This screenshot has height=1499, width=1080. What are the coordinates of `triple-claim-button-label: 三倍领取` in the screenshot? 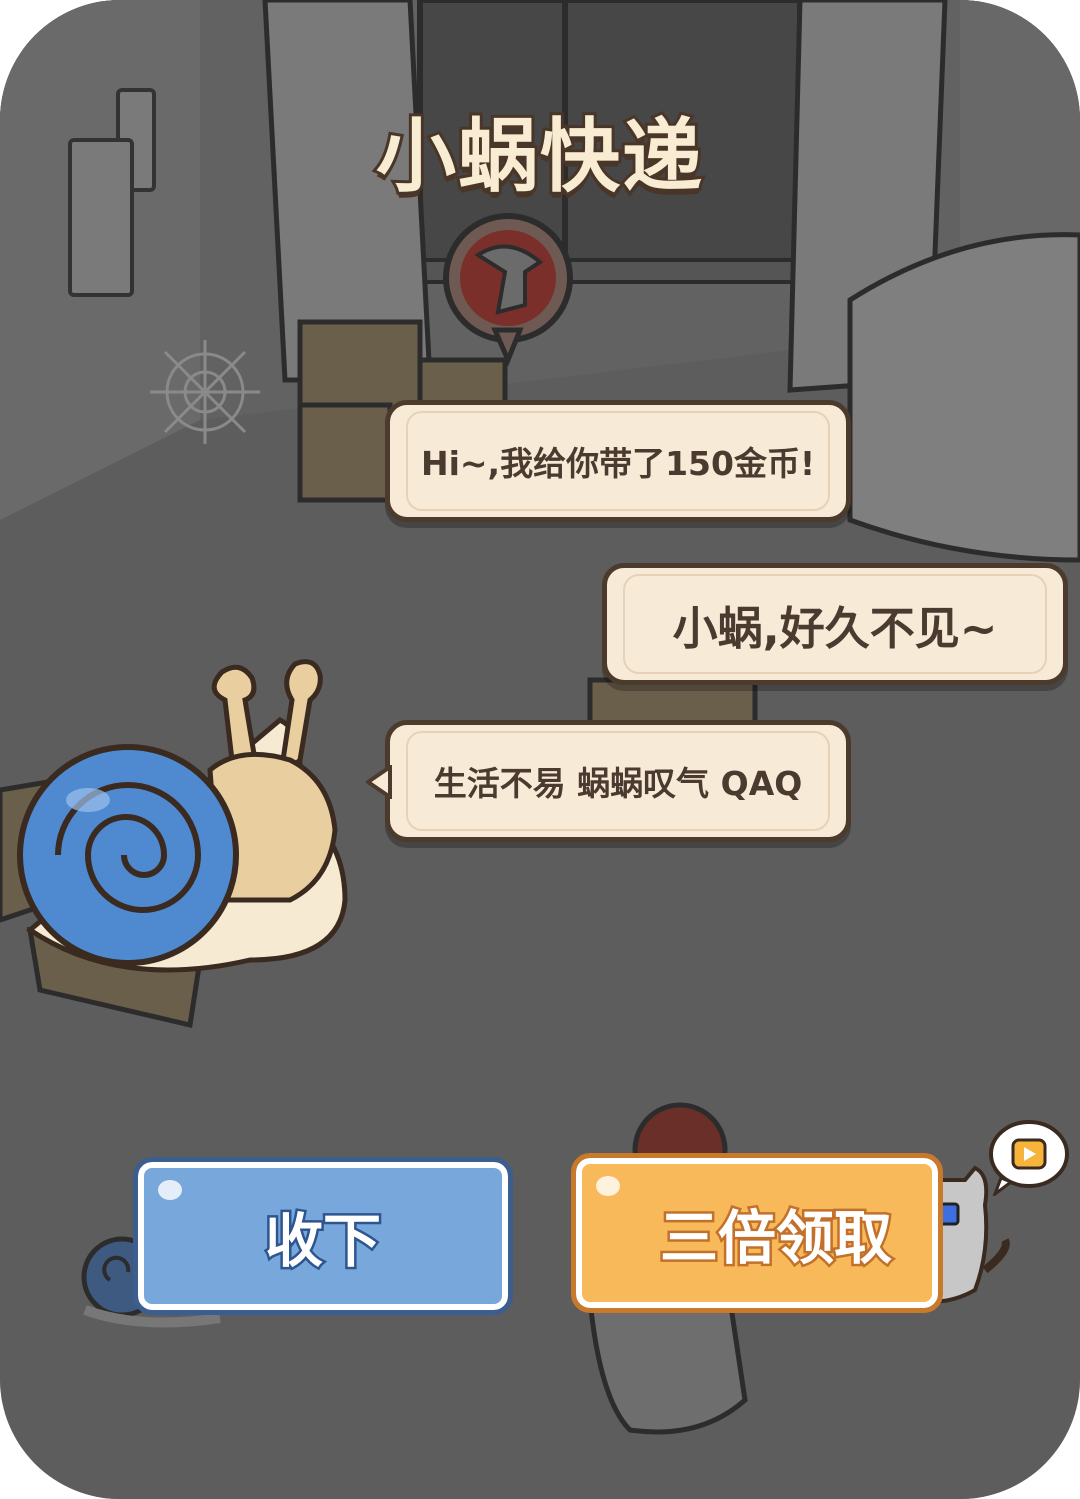 It's located at (775, 1238).